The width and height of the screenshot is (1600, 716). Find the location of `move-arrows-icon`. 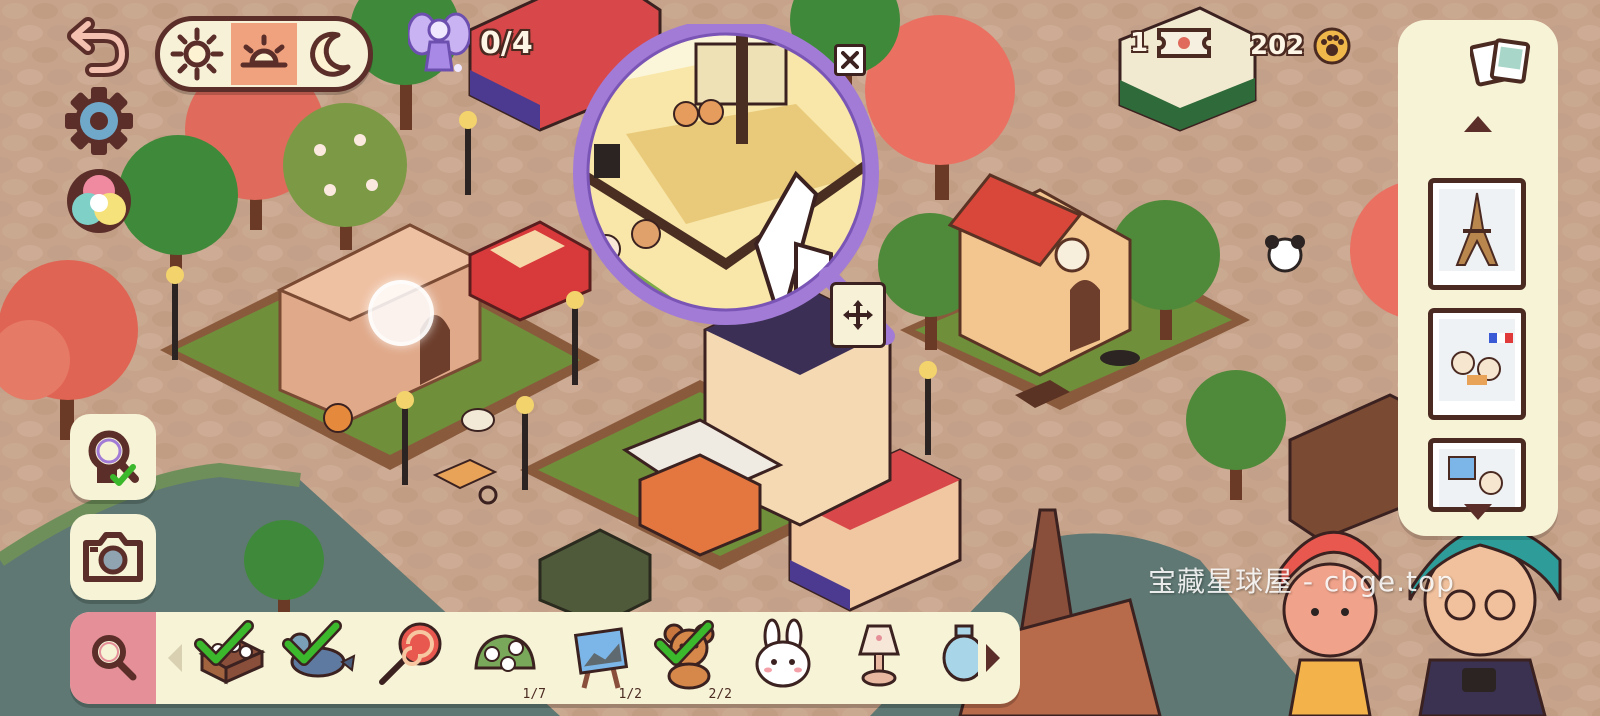

move-arrows-icon is located at coordinates (858, 315).